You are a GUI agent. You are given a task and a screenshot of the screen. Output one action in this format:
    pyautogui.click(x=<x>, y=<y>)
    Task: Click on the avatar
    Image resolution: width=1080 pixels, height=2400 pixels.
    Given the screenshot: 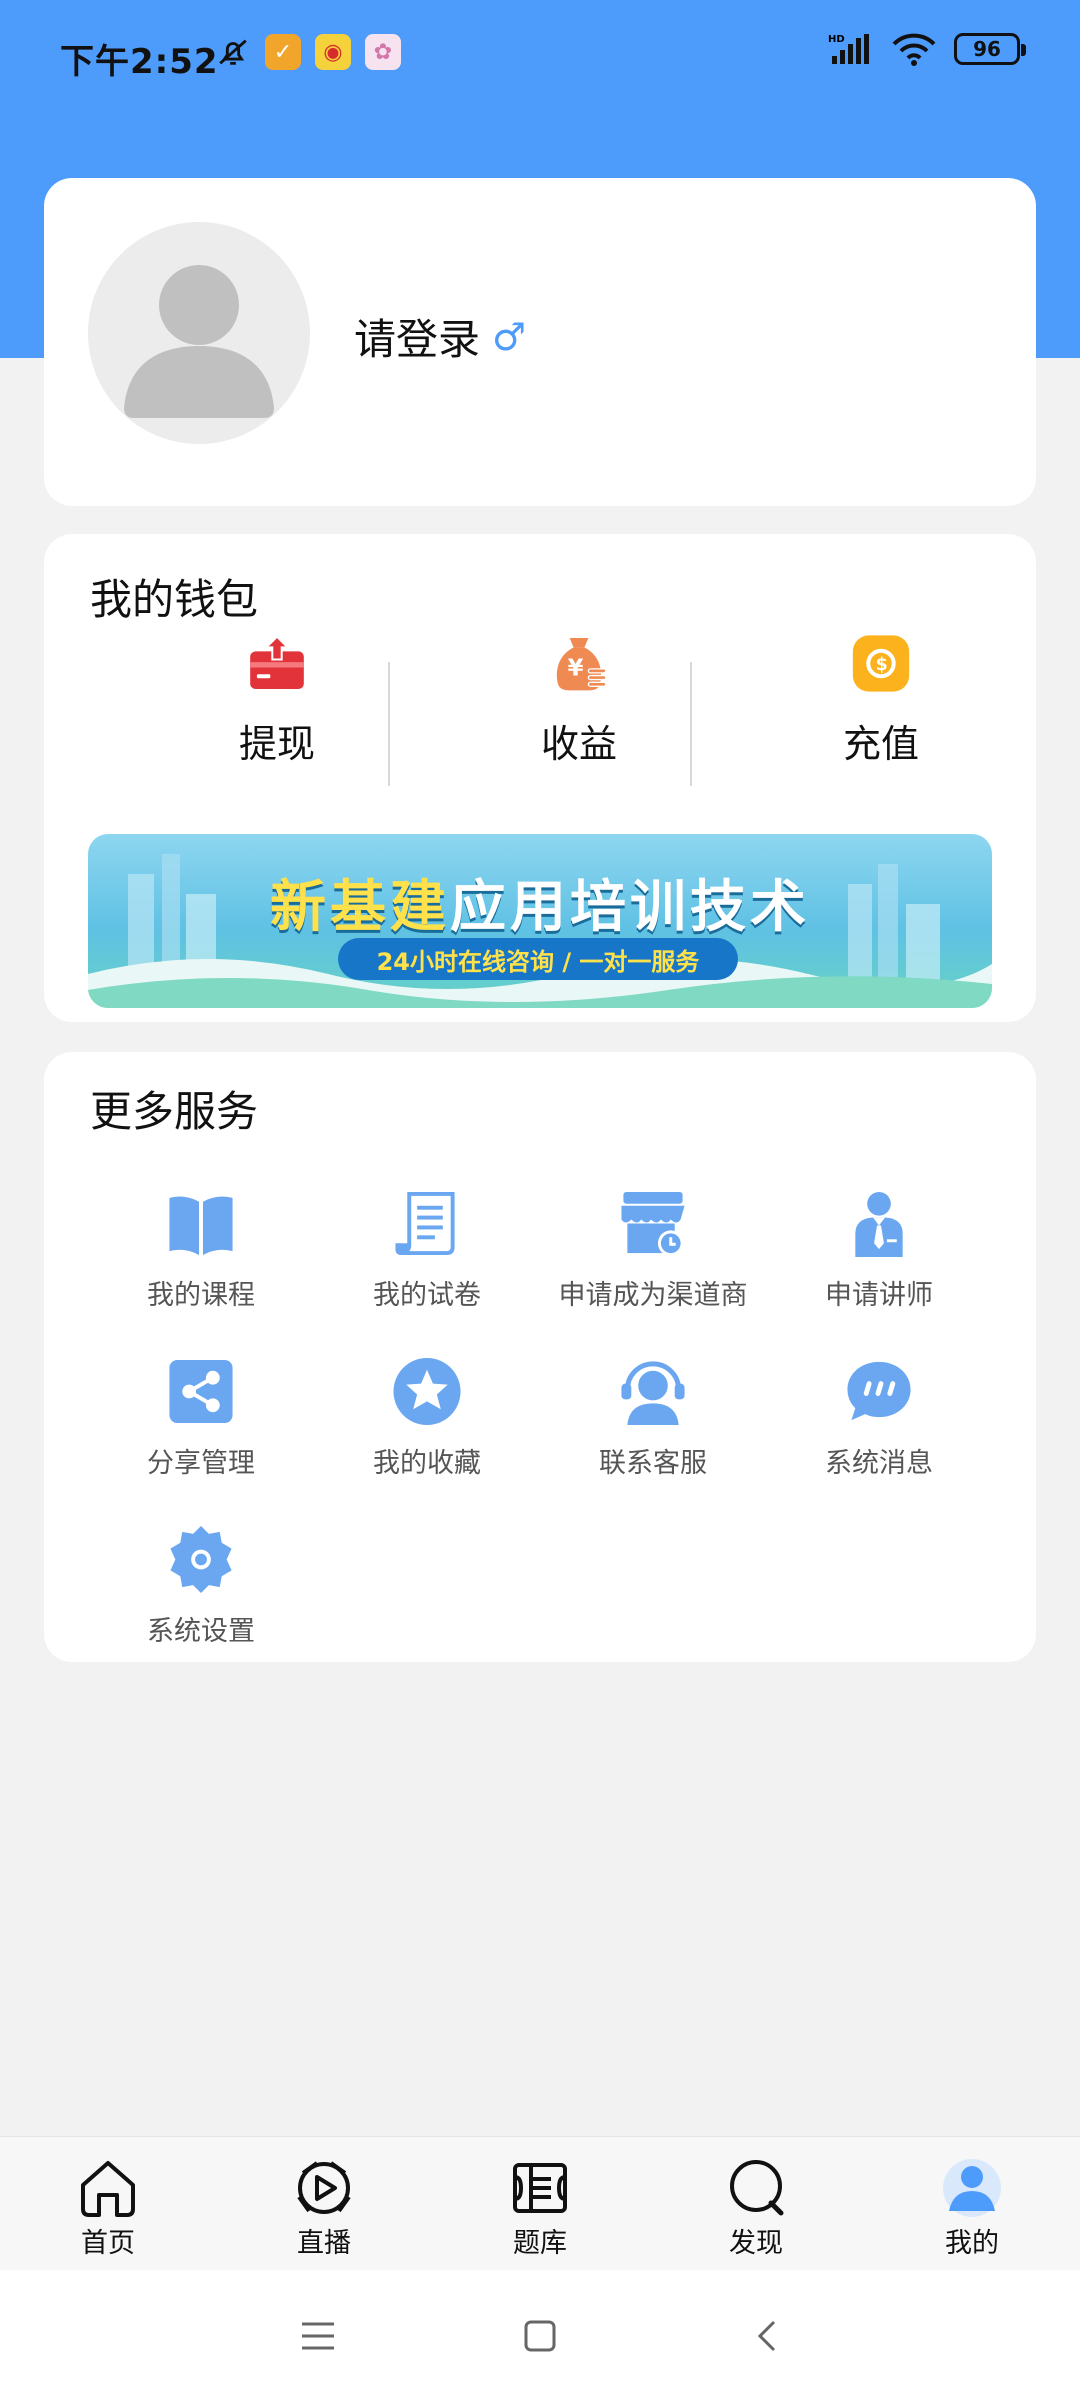 What is the action you would take?
    pyautogui.click(x=199, y=333)
    